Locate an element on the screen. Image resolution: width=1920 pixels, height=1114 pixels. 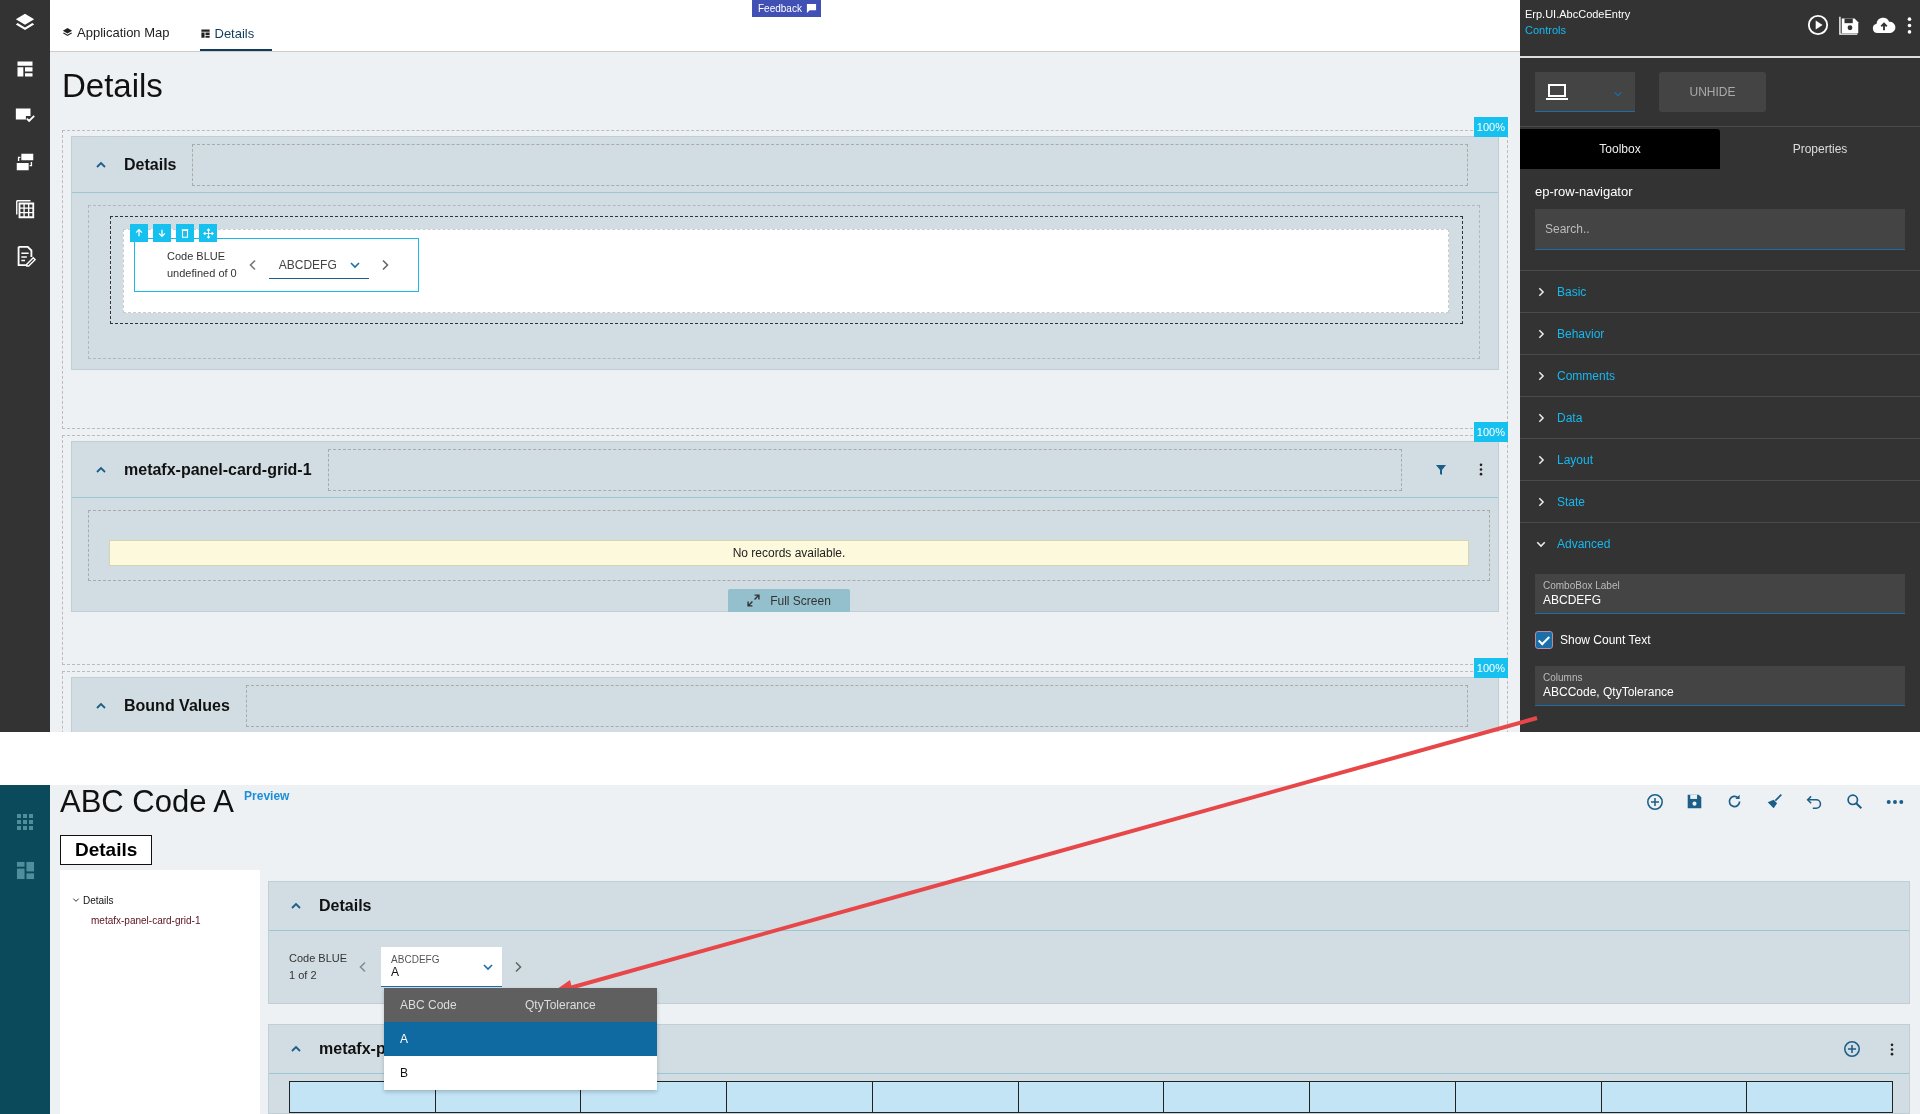
controls-link: Controls is located at coordinates (1578, 30).